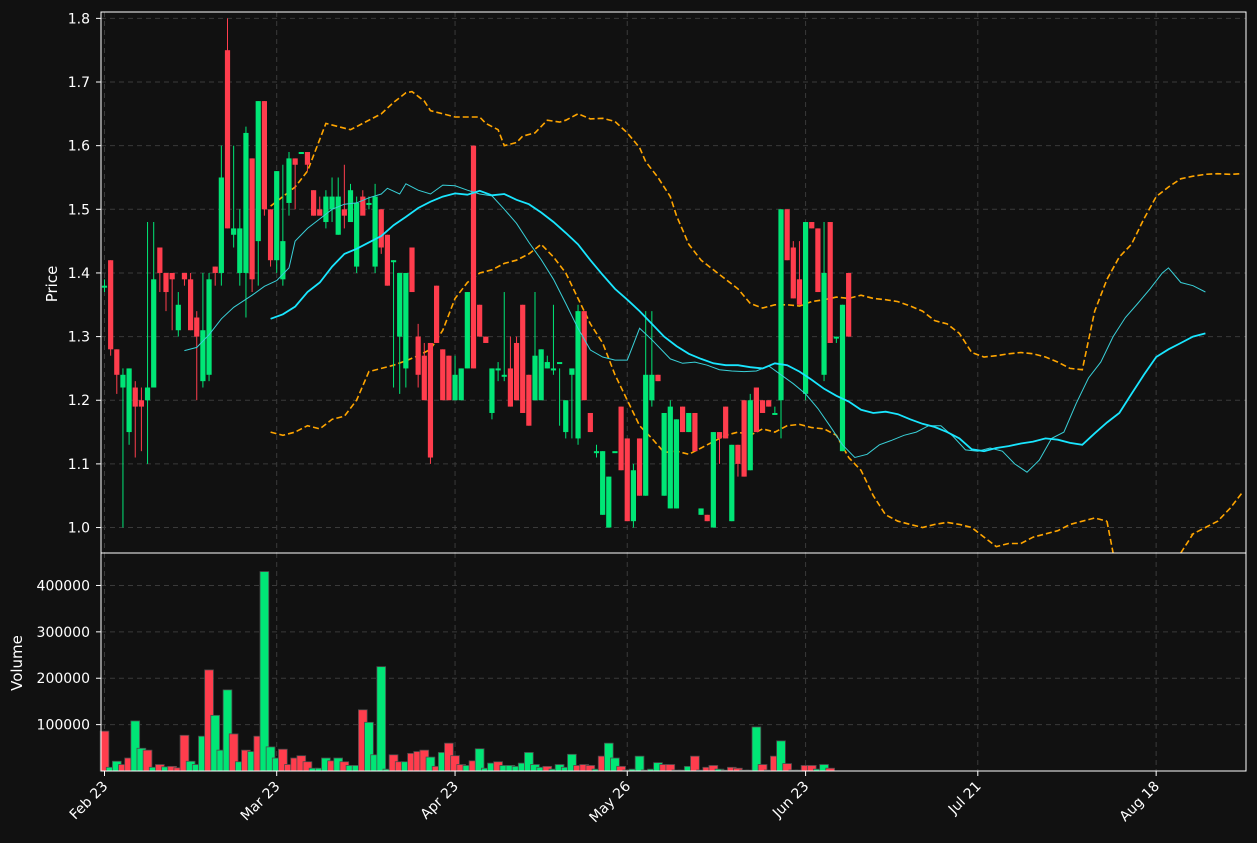 The image size is (1257, 843). What do you see at coordinates (63, 726) in the screenshot?
I see `volume-tick-label: 100000` at bounding box center [63, 726].